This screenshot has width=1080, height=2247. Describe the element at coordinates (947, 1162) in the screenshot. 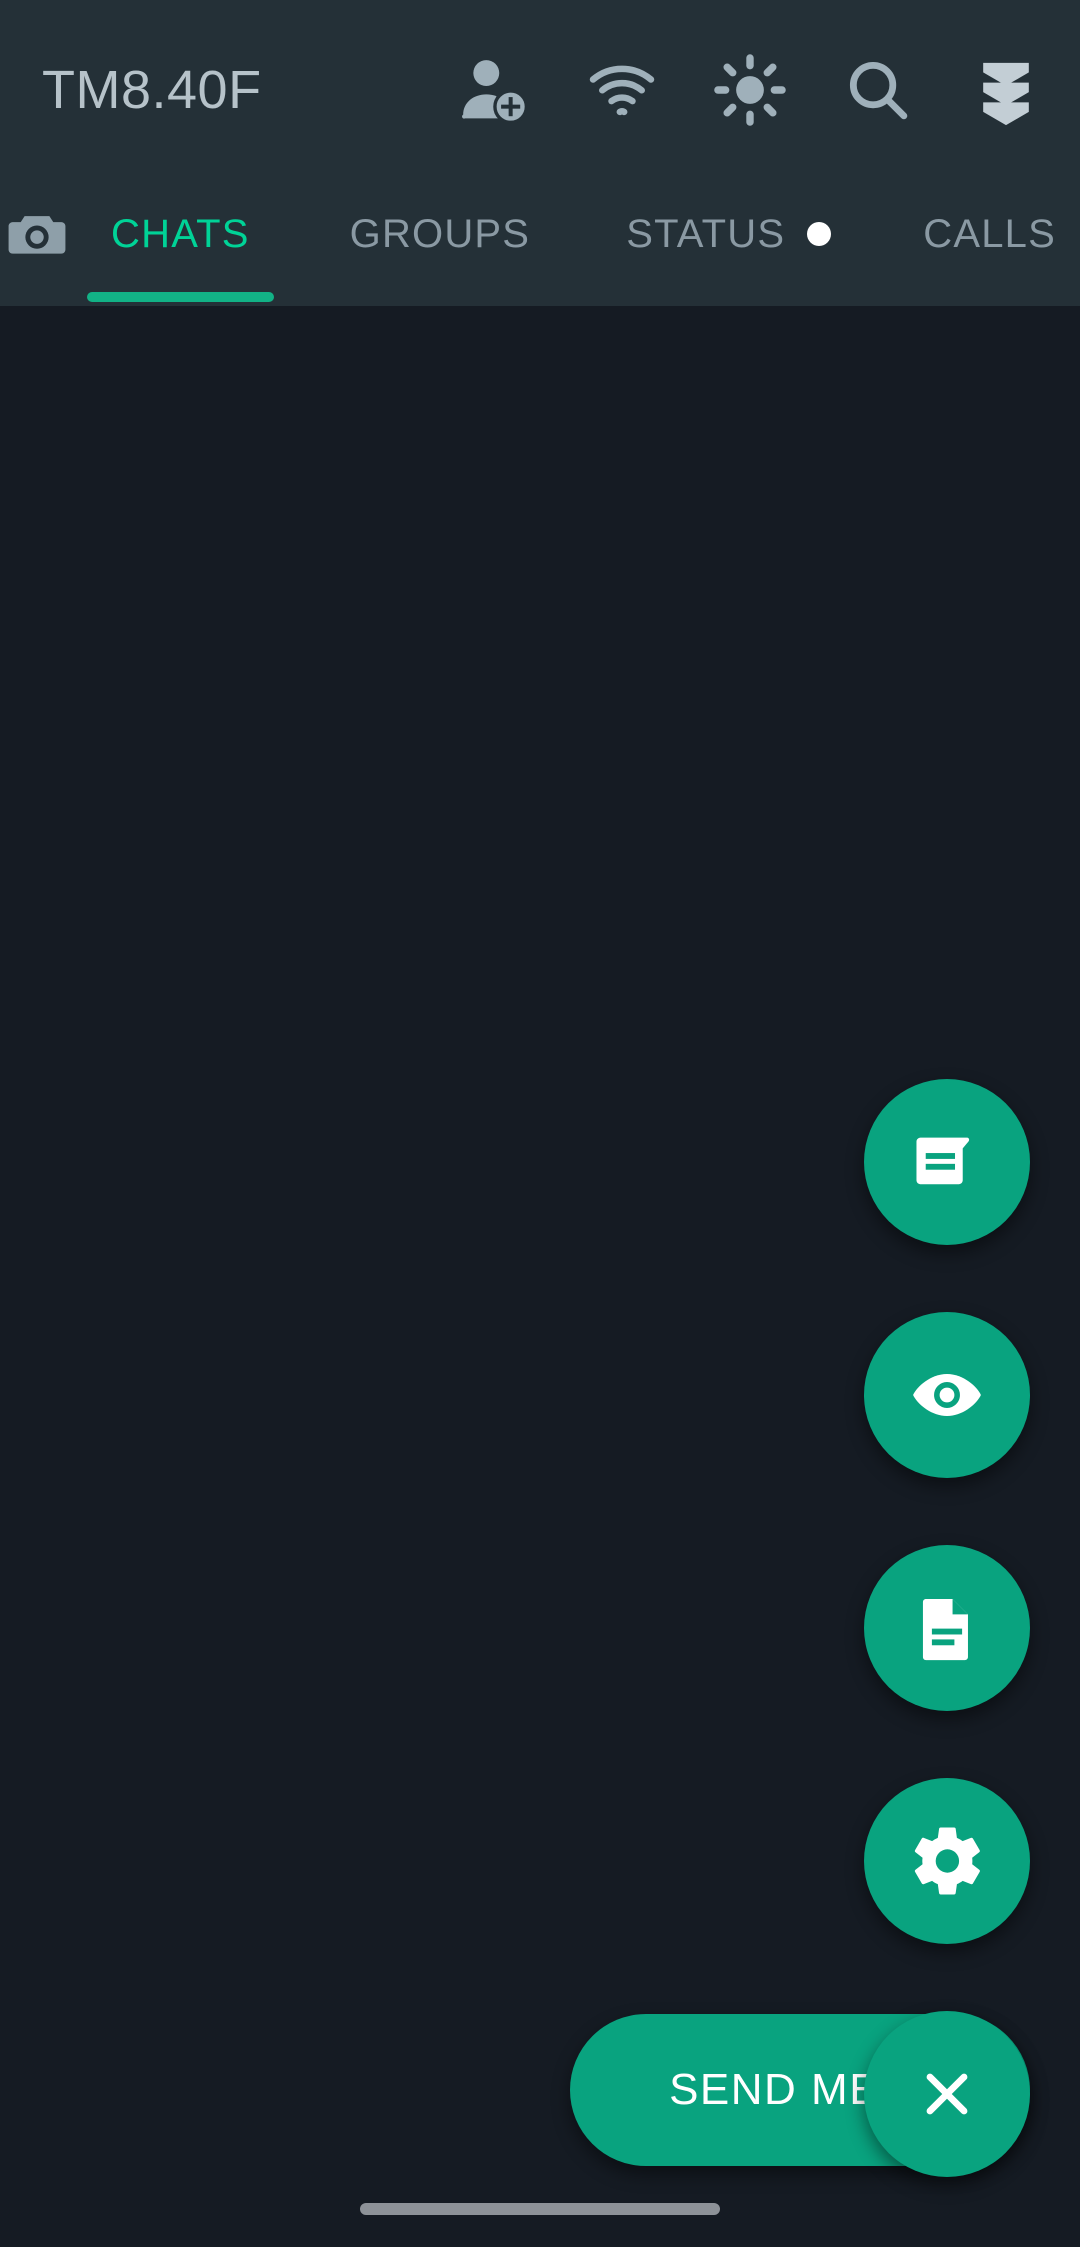

I see `fab-message-button` at that location.